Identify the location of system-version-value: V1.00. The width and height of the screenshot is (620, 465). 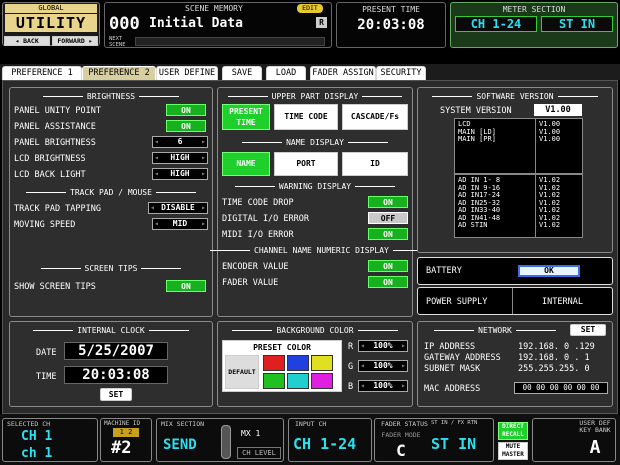
(558, 110).